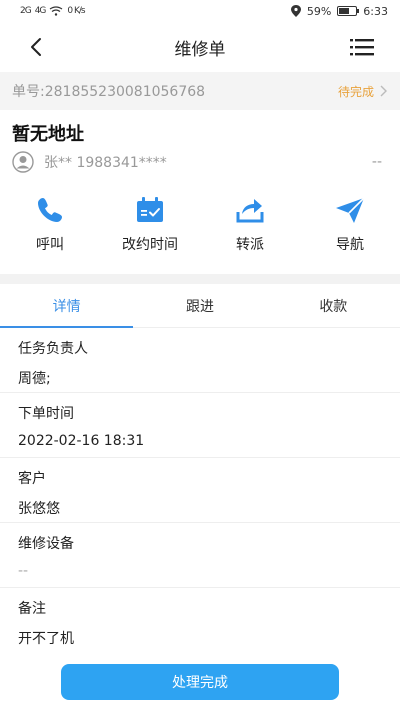 Image resolution: width=400 pixels, height=712 pixels. Describe the element at coordinates (150, 245) in the screenshot. I see `action-reschedule-label: 改约时间` at that location.